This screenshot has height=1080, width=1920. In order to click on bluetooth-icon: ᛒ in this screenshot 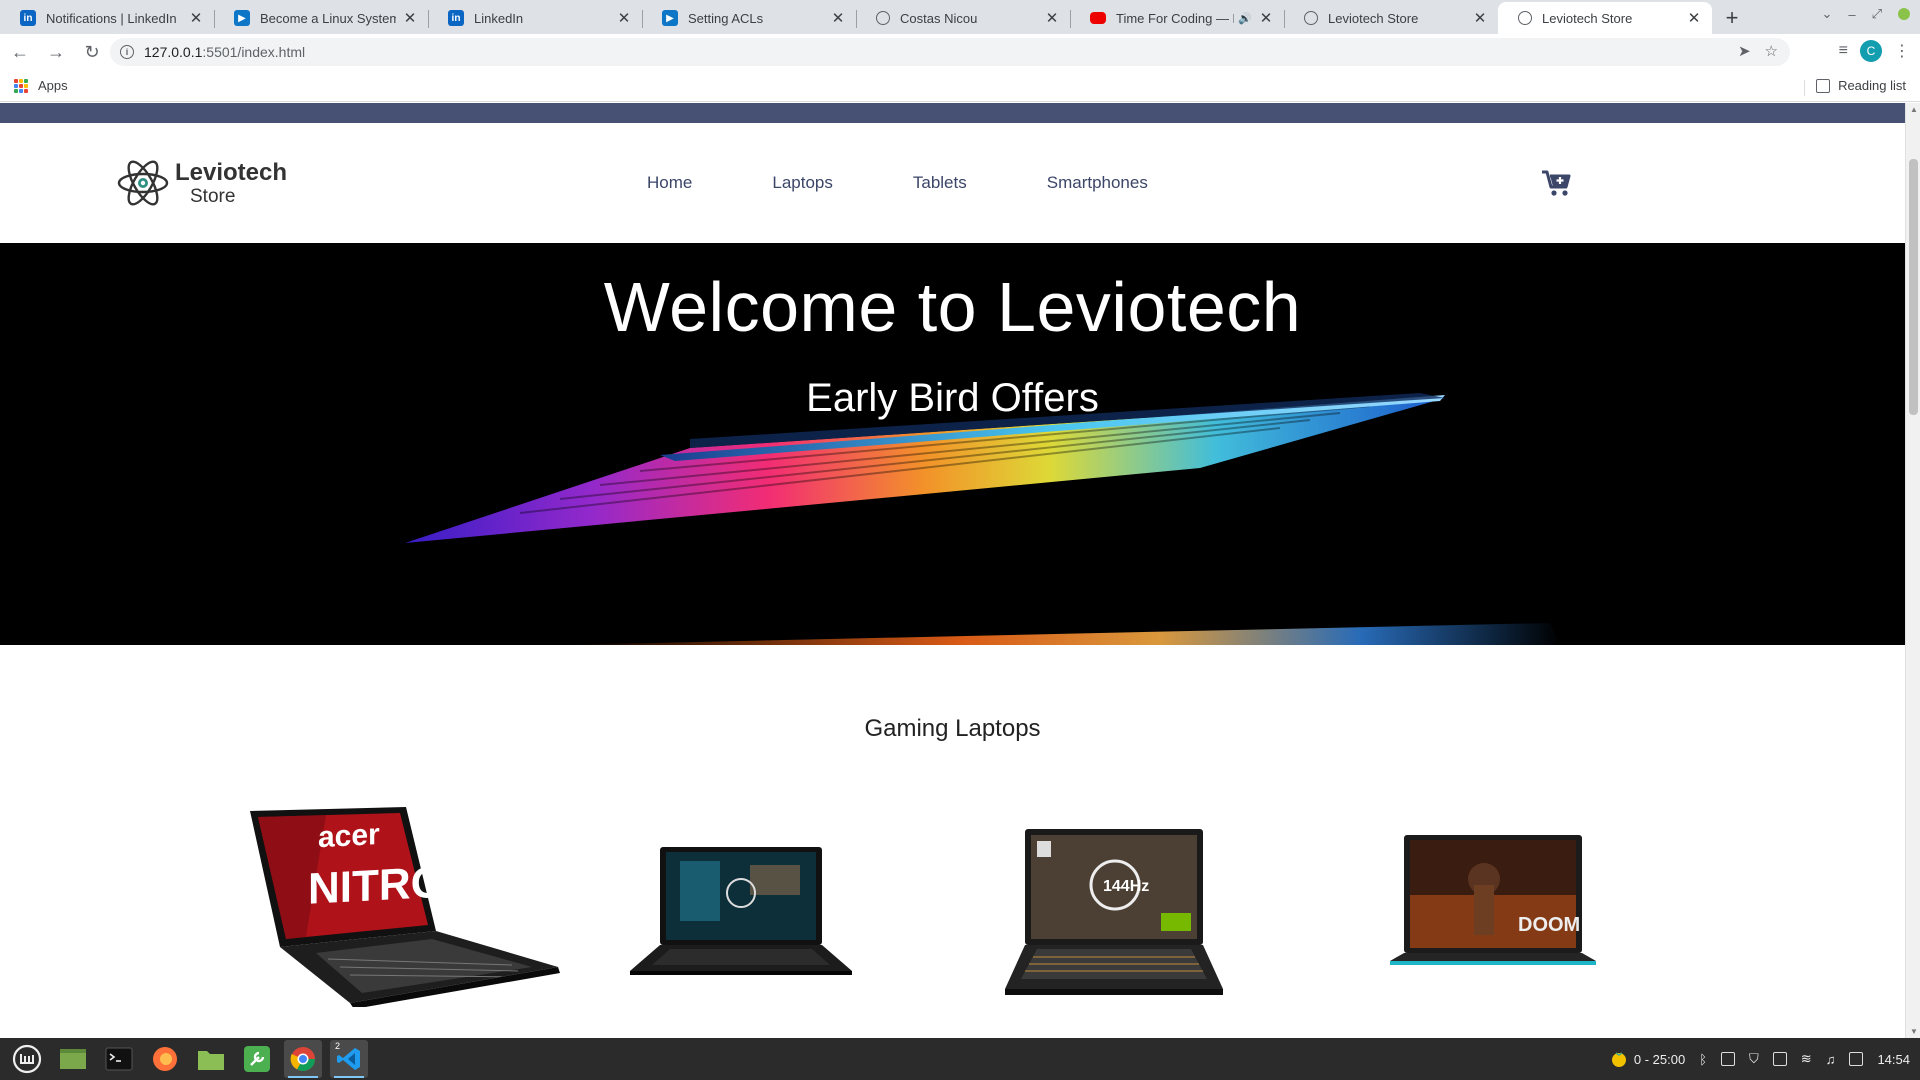, I will do `click(1703, 1059)`.